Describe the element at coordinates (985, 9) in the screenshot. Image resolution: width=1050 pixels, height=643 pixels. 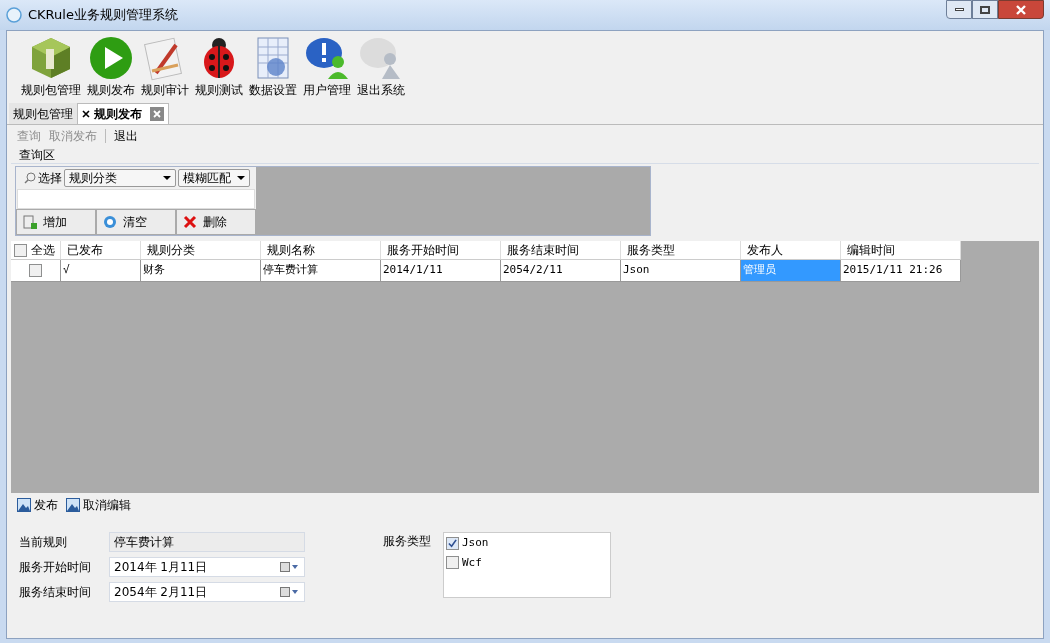
I see `maximize-button` at that location.